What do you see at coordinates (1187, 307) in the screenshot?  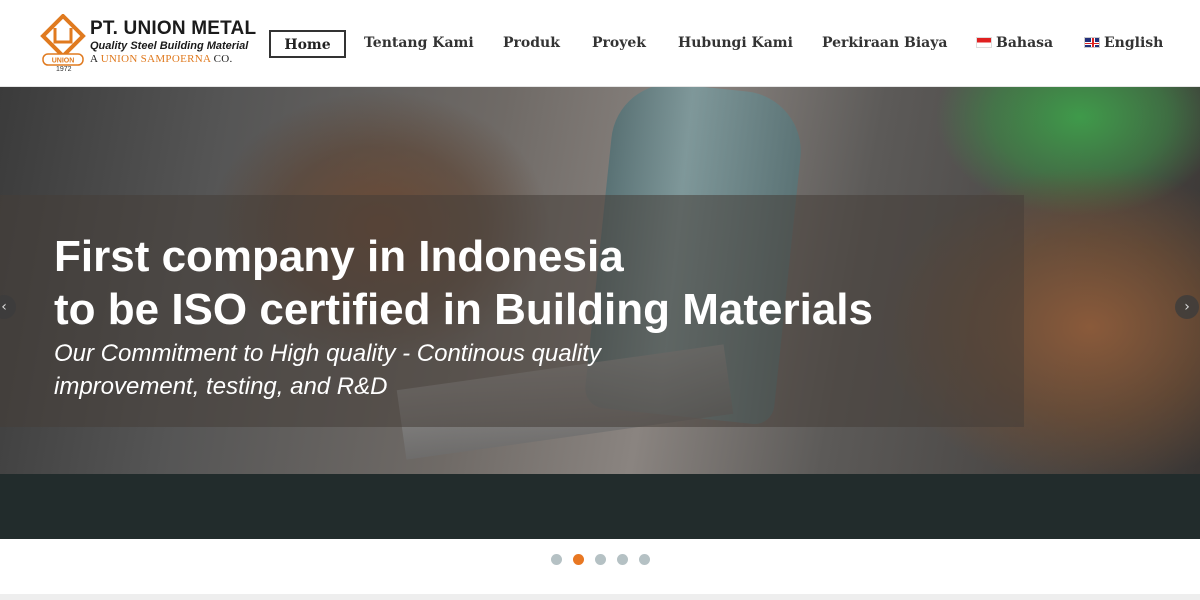 I see `chevron-right-icon: ›` at bounding box center [1187, 307].